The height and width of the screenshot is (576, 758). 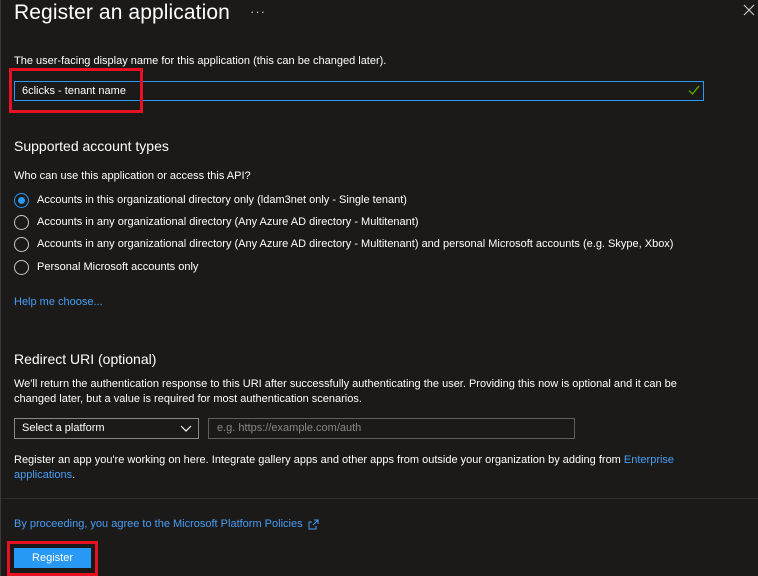 I want to click on display-name-input: 6clicks - tenant name, so click(x=359, y=91).